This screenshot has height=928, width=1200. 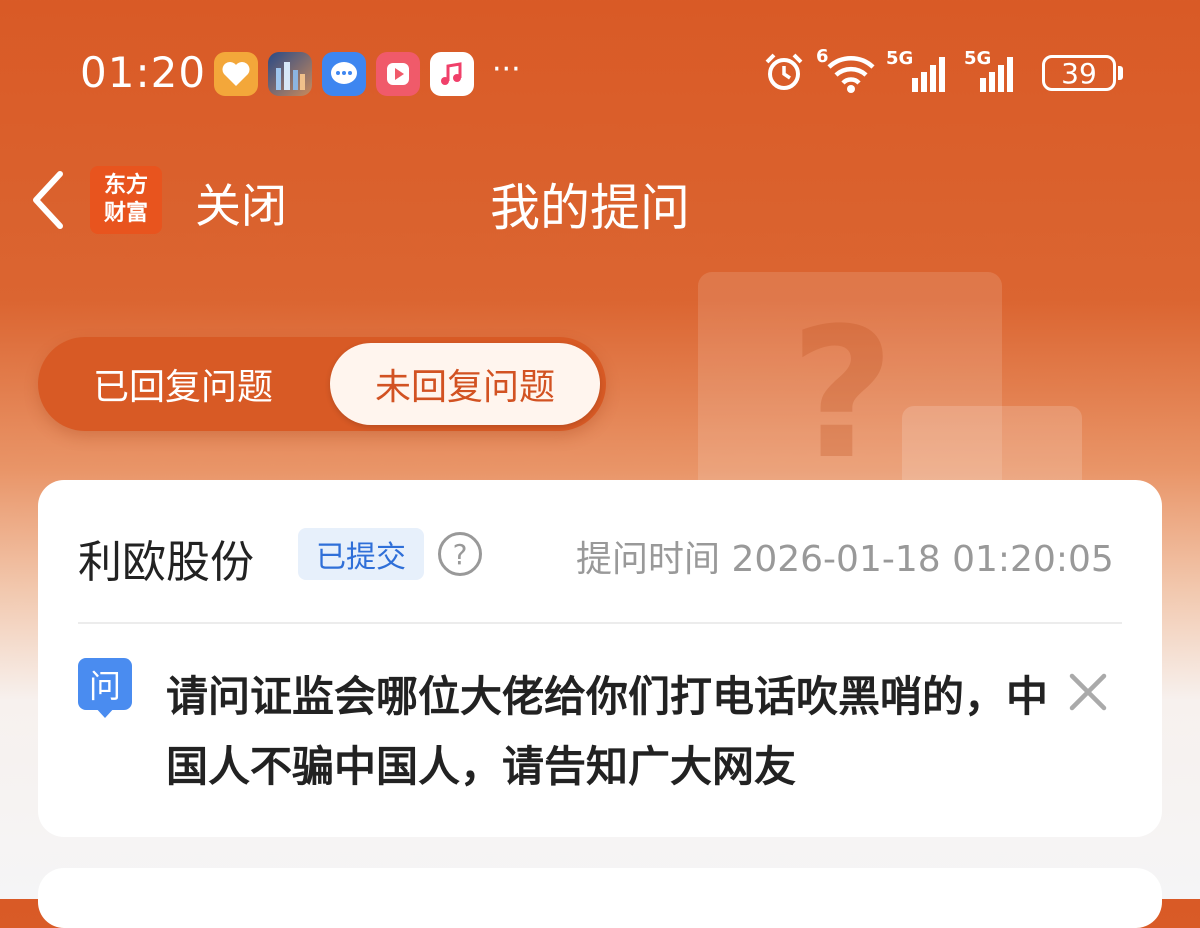 I want to click on company-name: 利欧股份, so click(x=166, y=562).